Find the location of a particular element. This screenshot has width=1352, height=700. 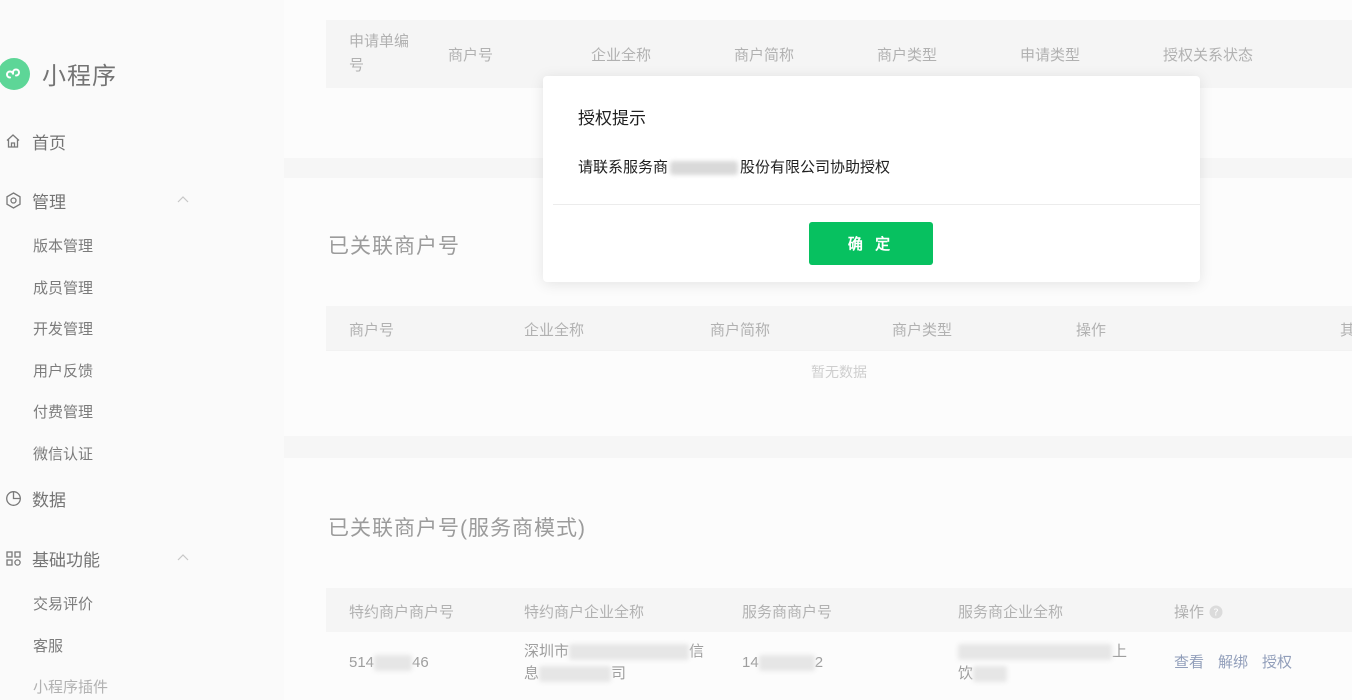

redacted is located at coordinates (704, 168).